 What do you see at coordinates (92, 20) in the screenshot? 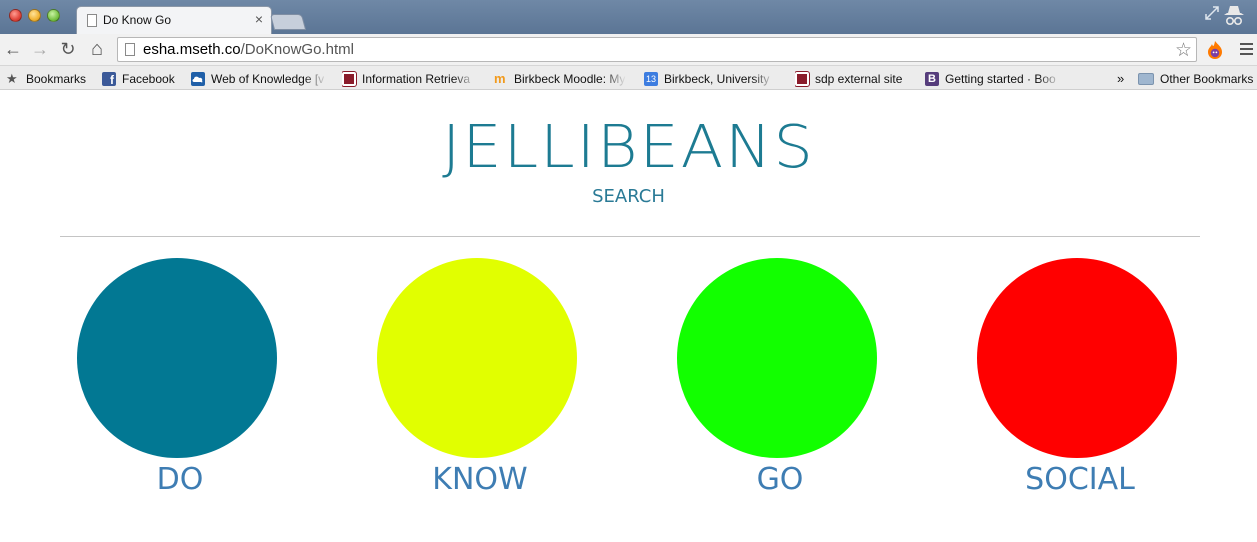
I see `document-icon` at bounding box center [92, 20].